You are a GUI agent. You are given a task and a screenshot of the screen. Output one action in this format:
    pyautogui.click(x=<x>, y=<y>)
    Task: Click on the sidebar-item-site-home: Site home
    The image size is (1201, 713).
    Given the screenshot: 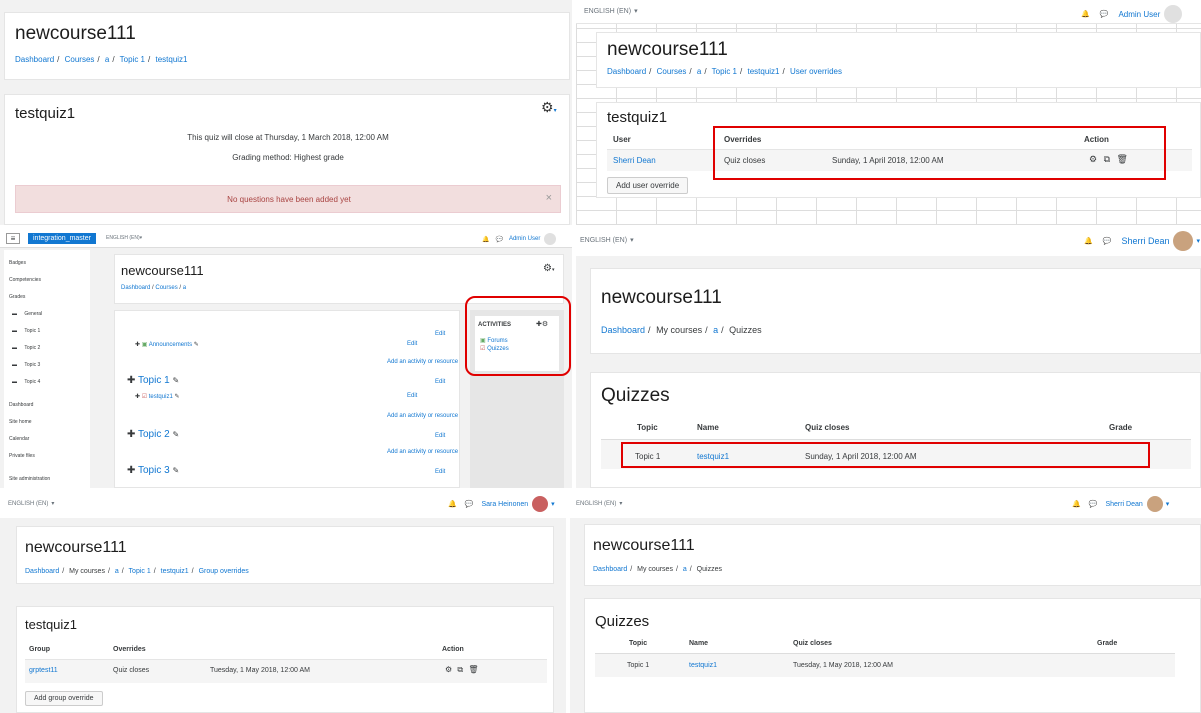 What is the action you would take?
    pyautogui.click(x=20, y=422)
    